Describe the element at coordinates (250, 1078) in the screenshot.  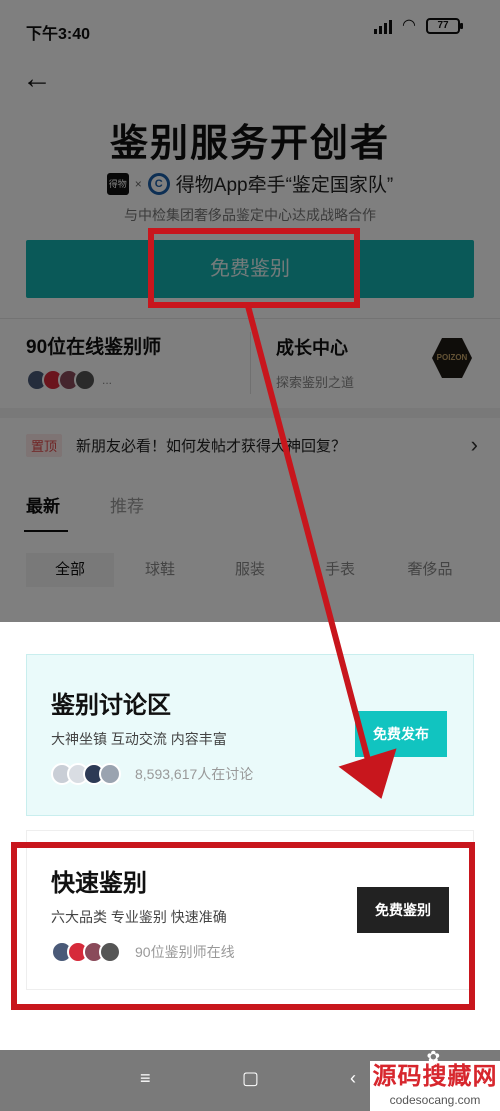
I see `home-icon: ▢` at that location.